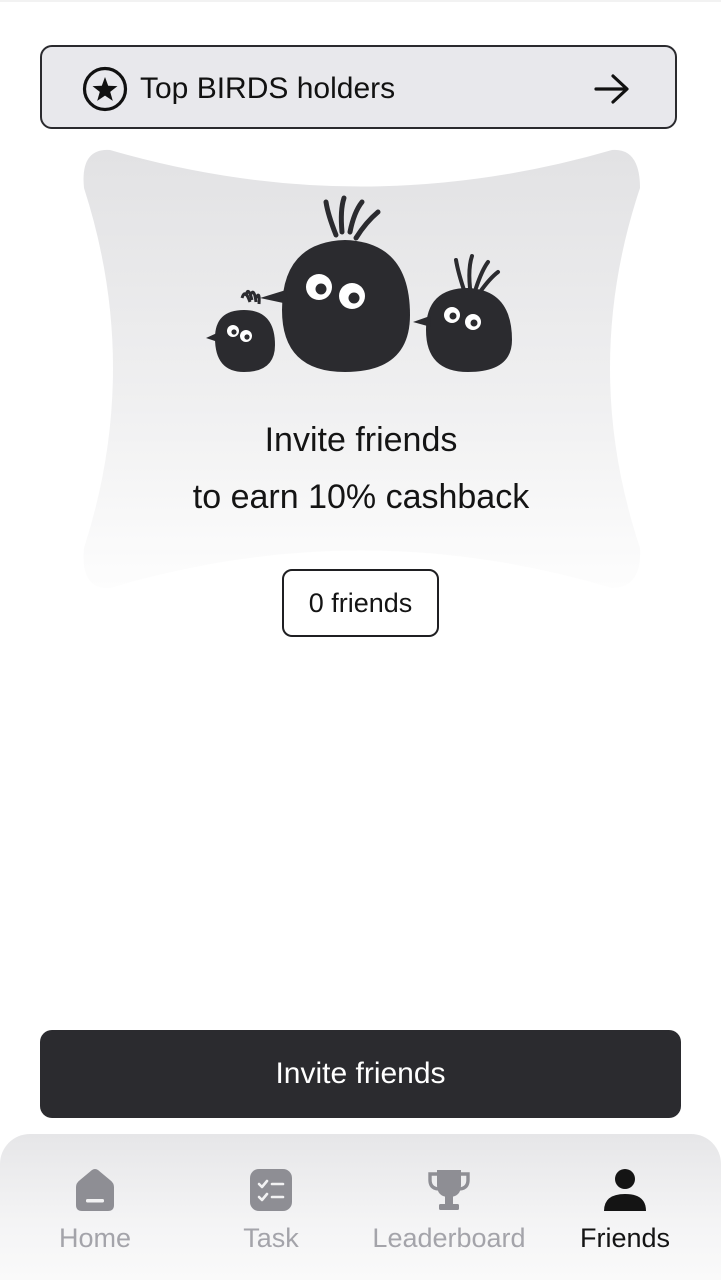 This screenshot has width=721, height=1280. Describe the element at coordinates (360, 1074) in the screenshot. I see `invite-friends-button: Invite friends` at that location.